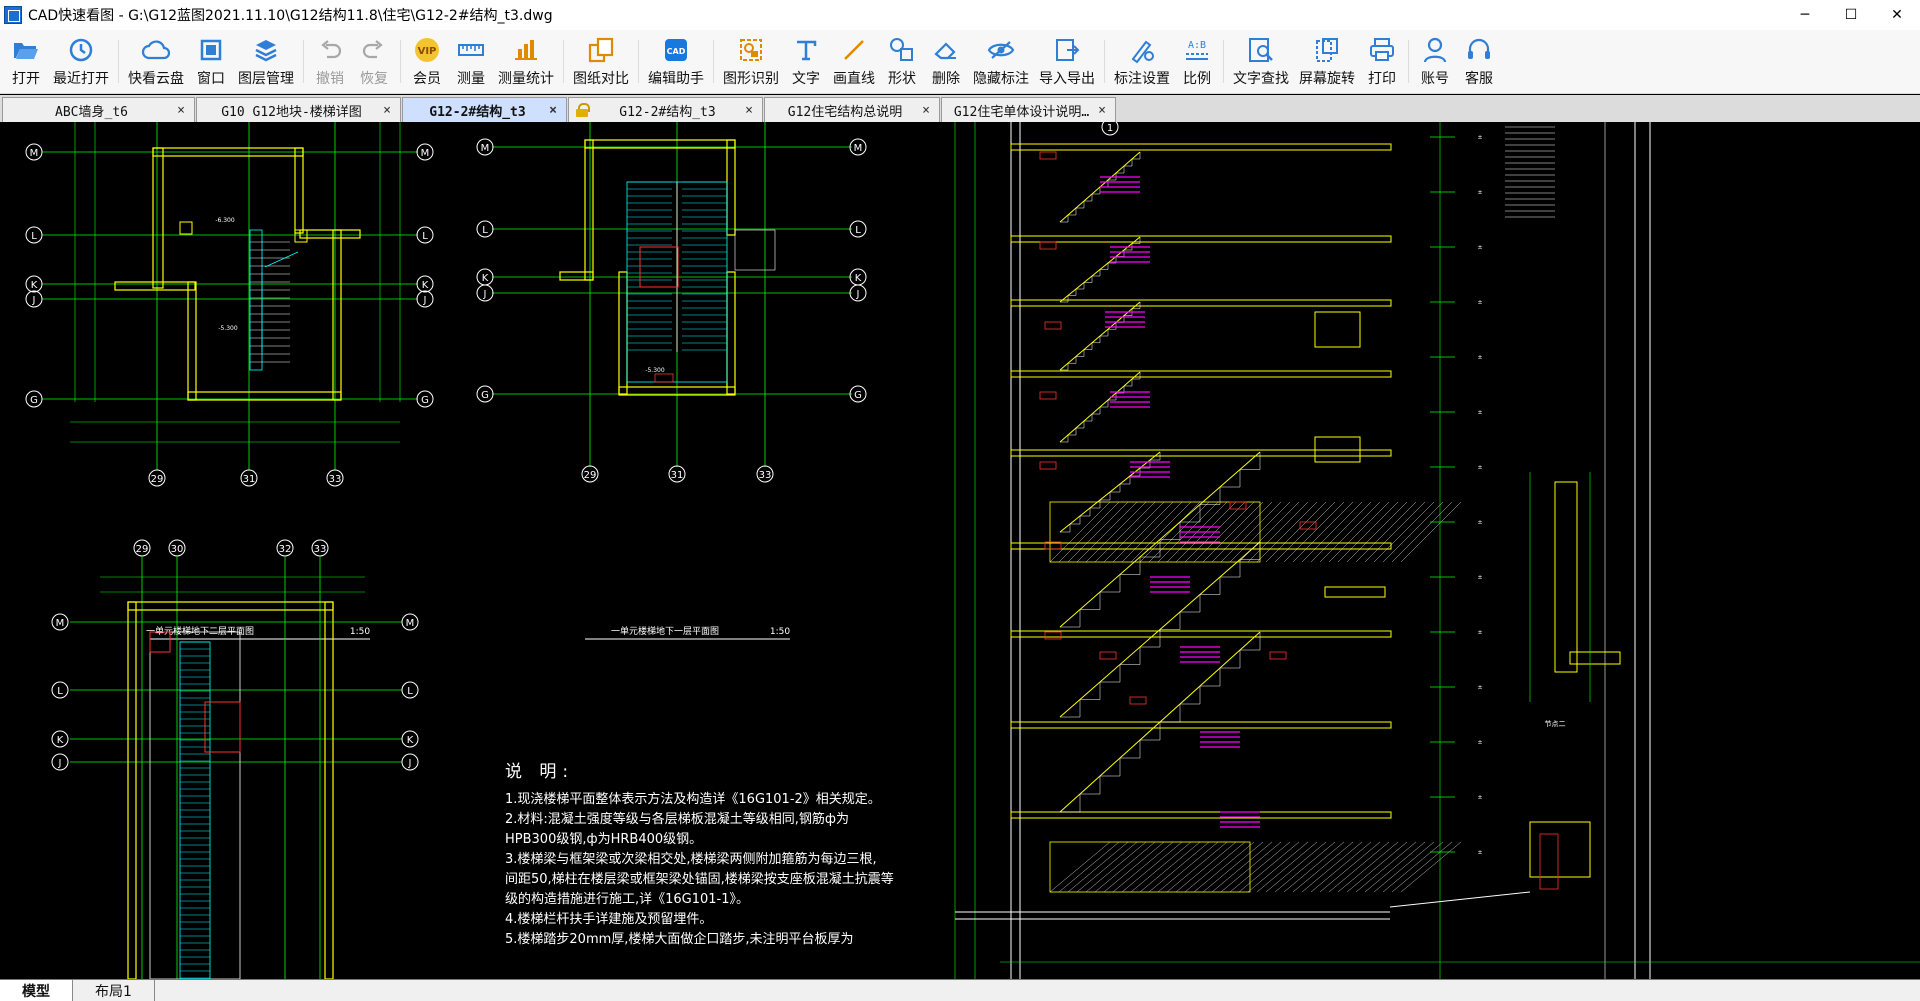 This screenshot has width=1920, height=1001. Describe the element at coordinates (225, 220) in the screenshot. I see `elevation-label: -6.300` at that location.